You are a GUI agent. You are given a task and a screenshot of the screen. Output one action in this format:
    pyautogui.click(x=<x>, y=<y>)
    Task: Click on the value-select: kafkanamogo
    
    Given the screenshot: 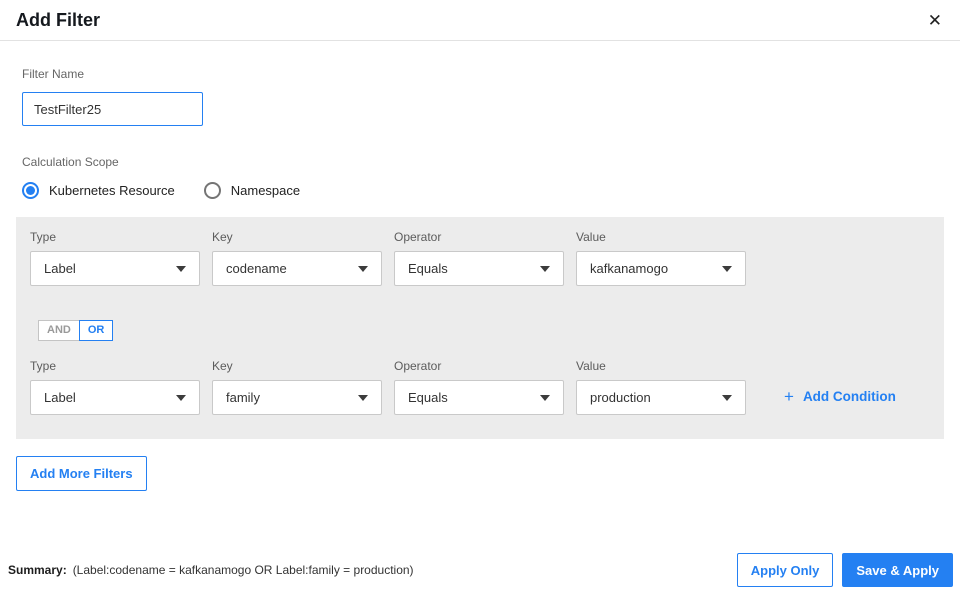 What is the action you would take?
    pyautogui.click(x=661, y=268)
    